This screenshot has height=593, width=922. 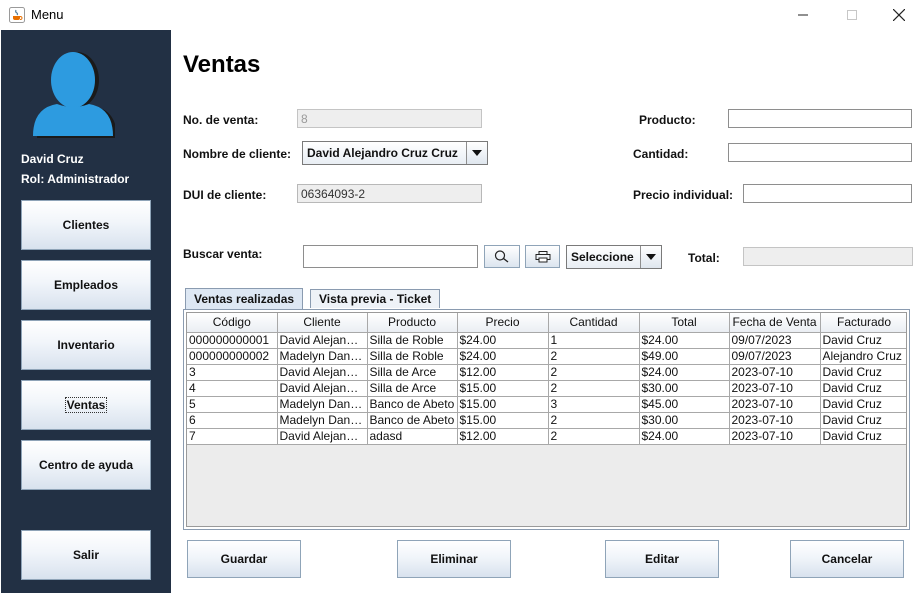 I want to click on search-button, so click(x=502, y=256).